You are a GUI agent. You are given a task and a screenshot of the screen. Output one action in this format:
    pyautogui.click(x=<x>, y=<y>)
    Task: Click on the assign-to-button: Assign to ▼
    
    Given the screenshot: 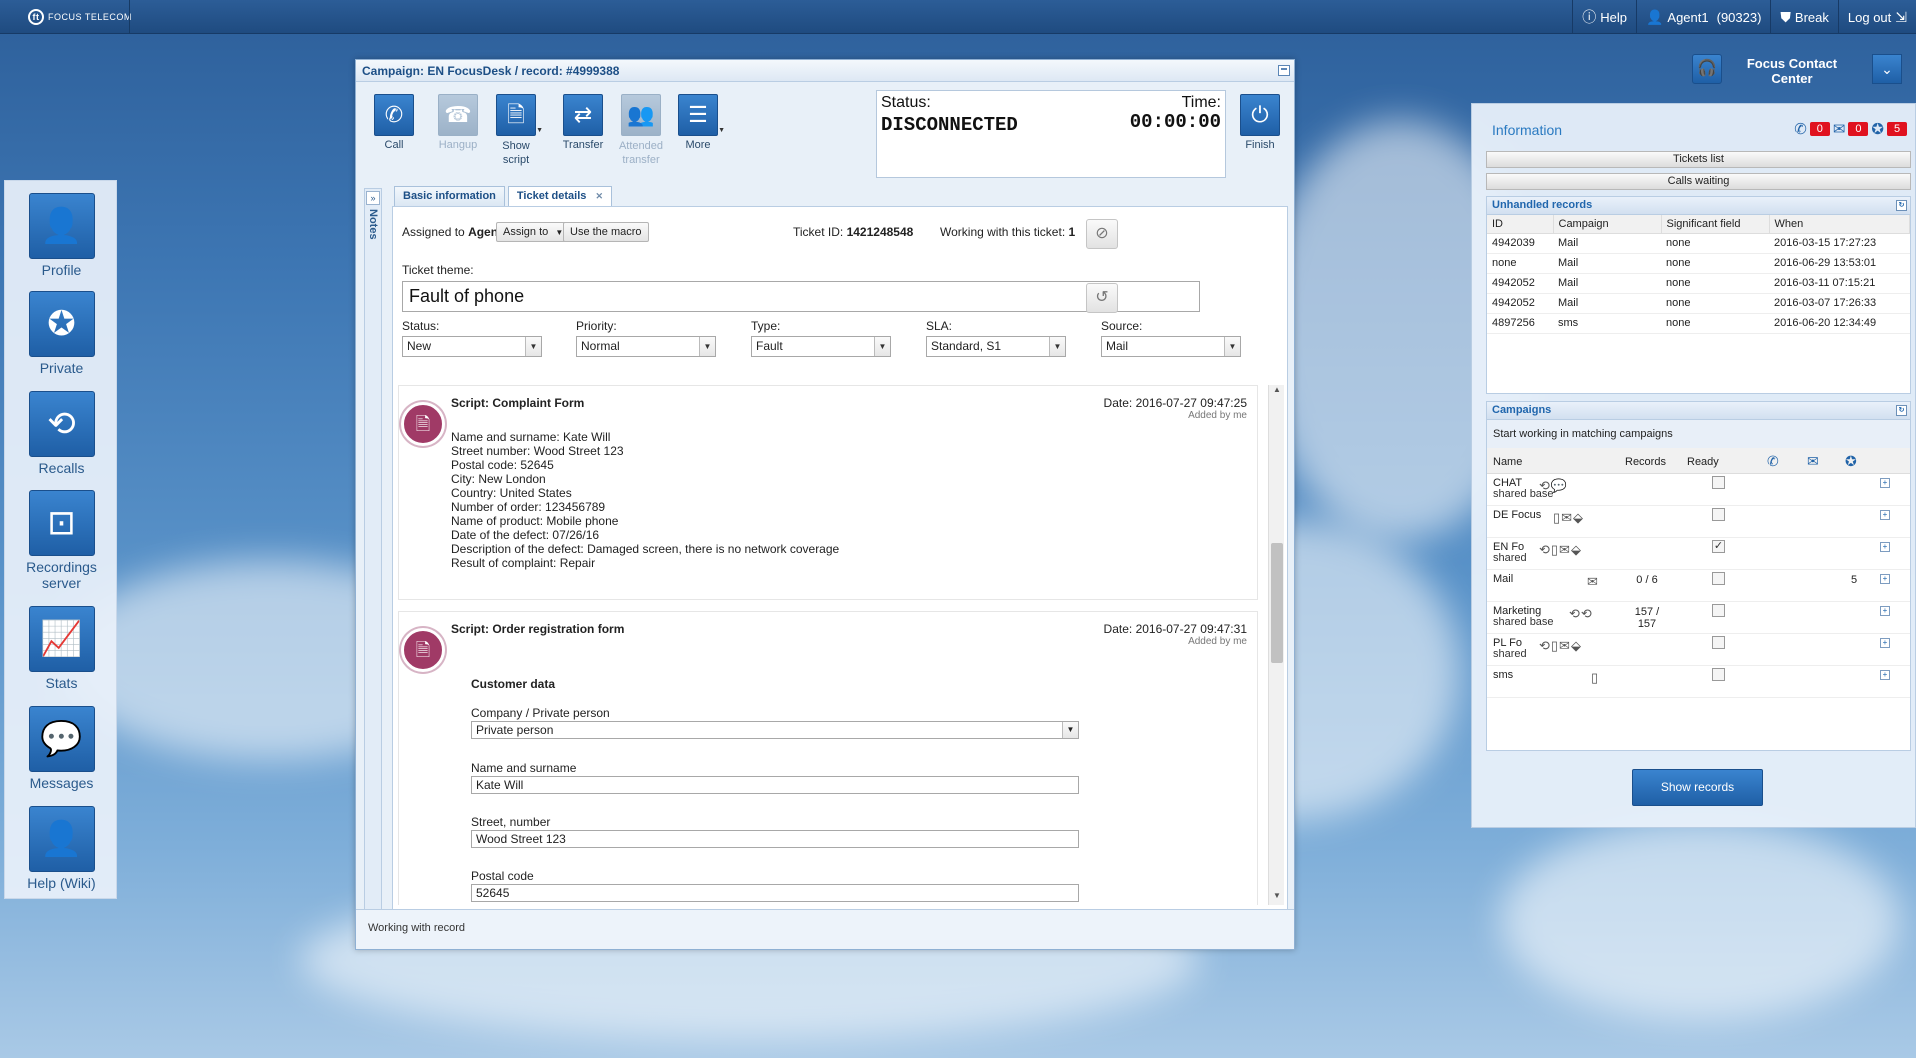 What is the action you would take?
    pyautogui.click(x=533, y=232)
    